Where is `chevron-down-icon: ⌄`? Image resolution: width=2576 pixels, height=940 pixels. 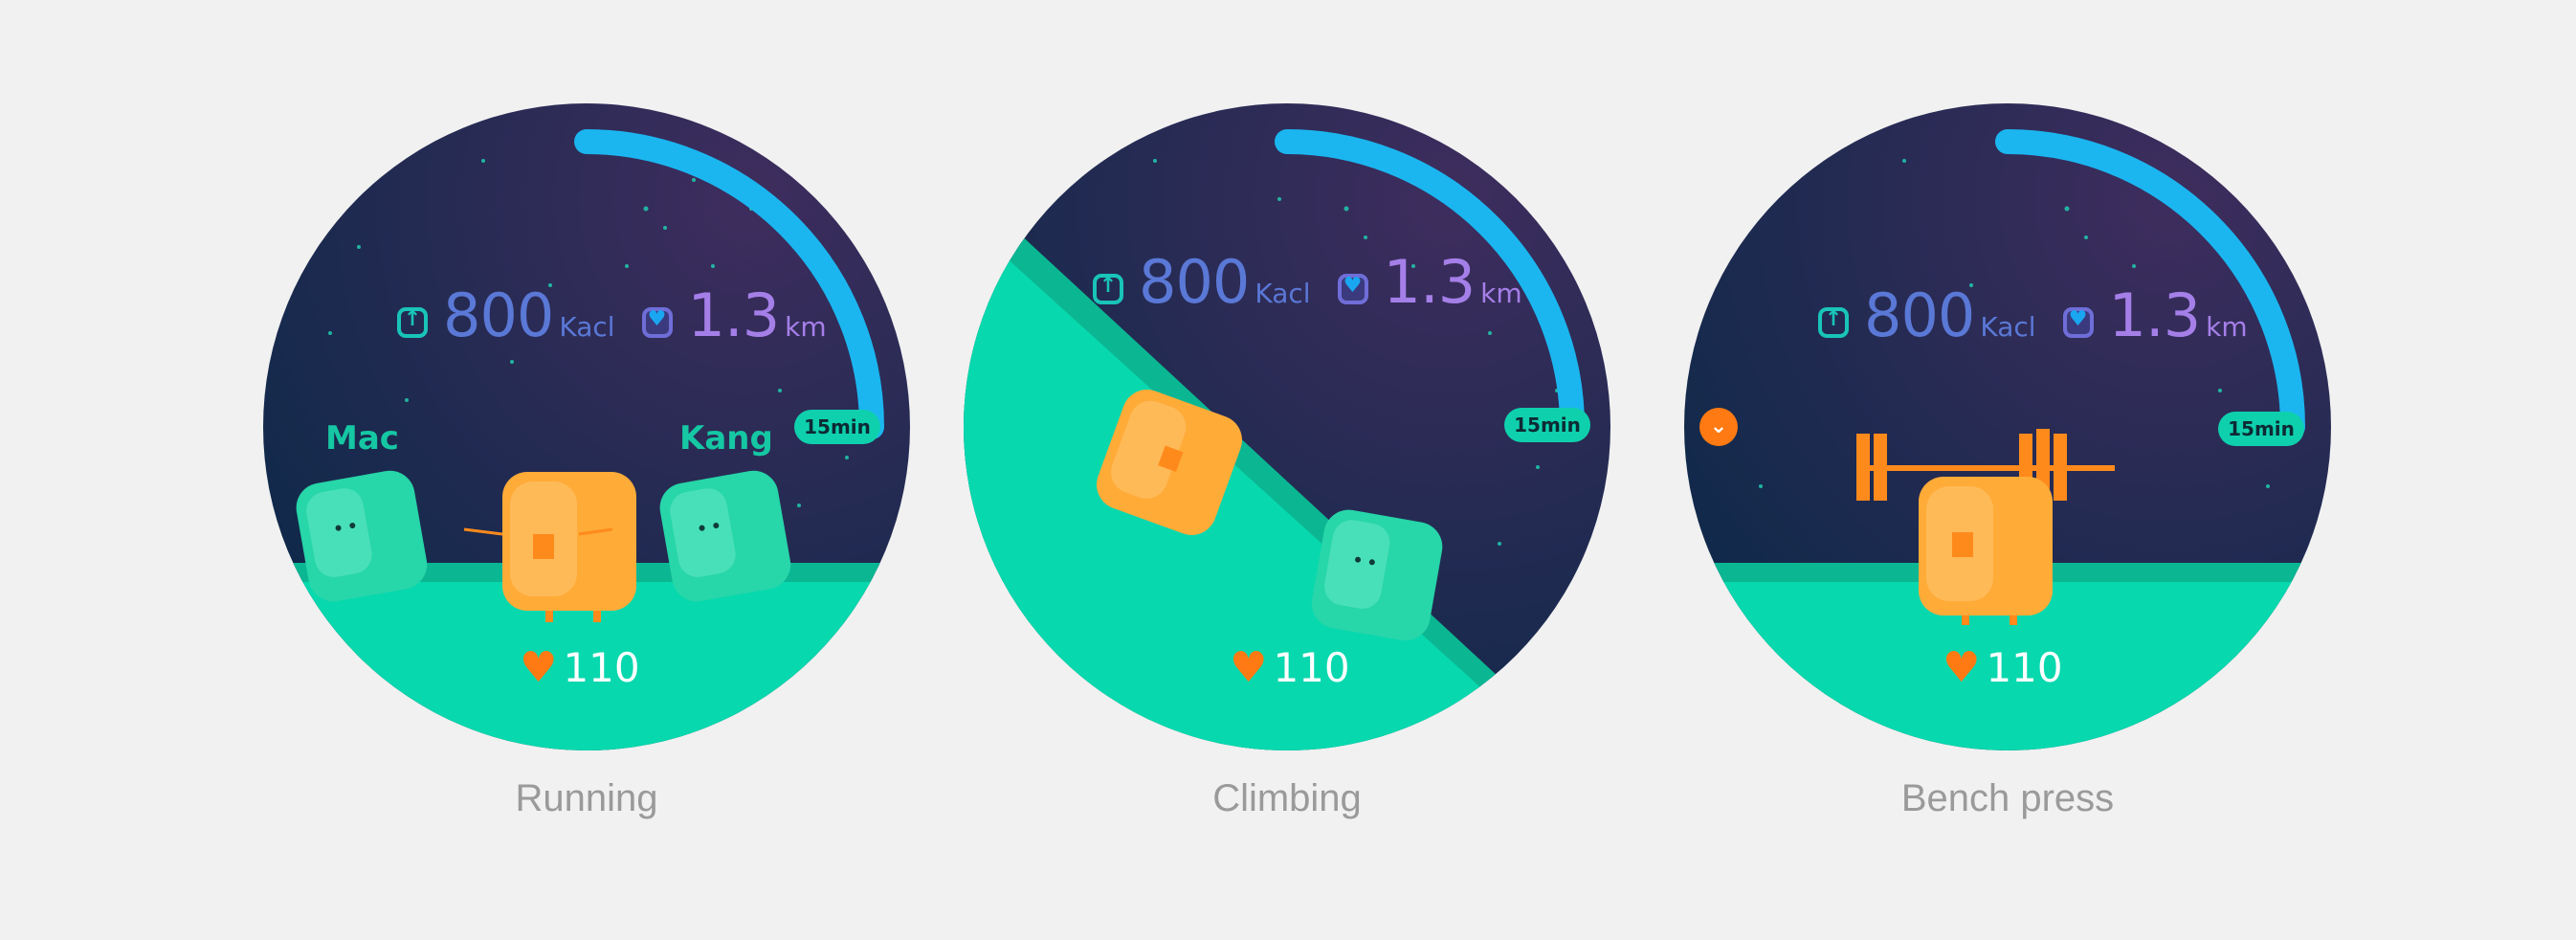
chevron-down-icon: ⌄ is located at coordinates (1718, 427).